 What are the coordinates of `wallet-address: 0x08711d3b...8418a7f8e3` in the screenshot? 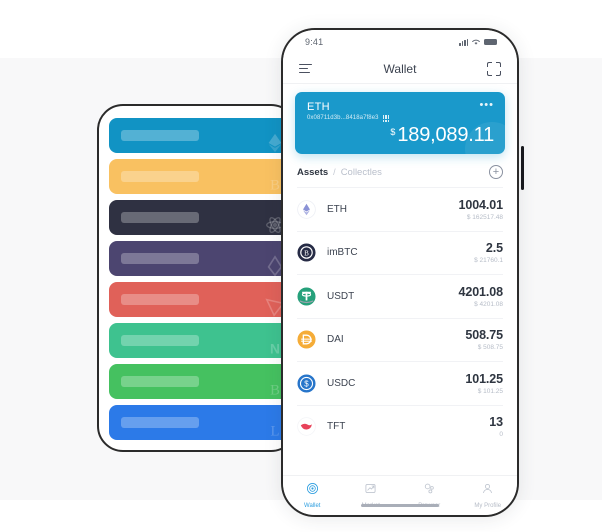 It's located at (343, 118).